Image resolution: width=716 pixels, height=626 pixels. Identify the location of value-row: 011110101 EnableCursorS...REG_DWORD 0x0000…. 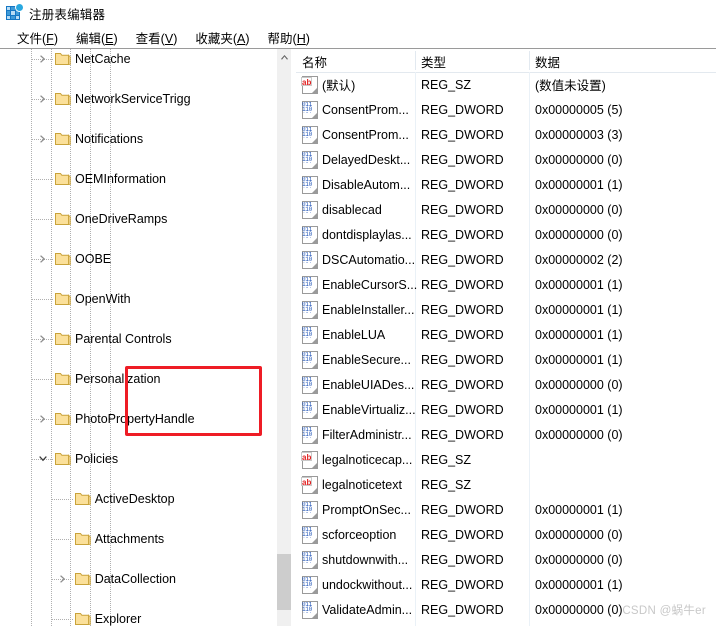
(506, 284).